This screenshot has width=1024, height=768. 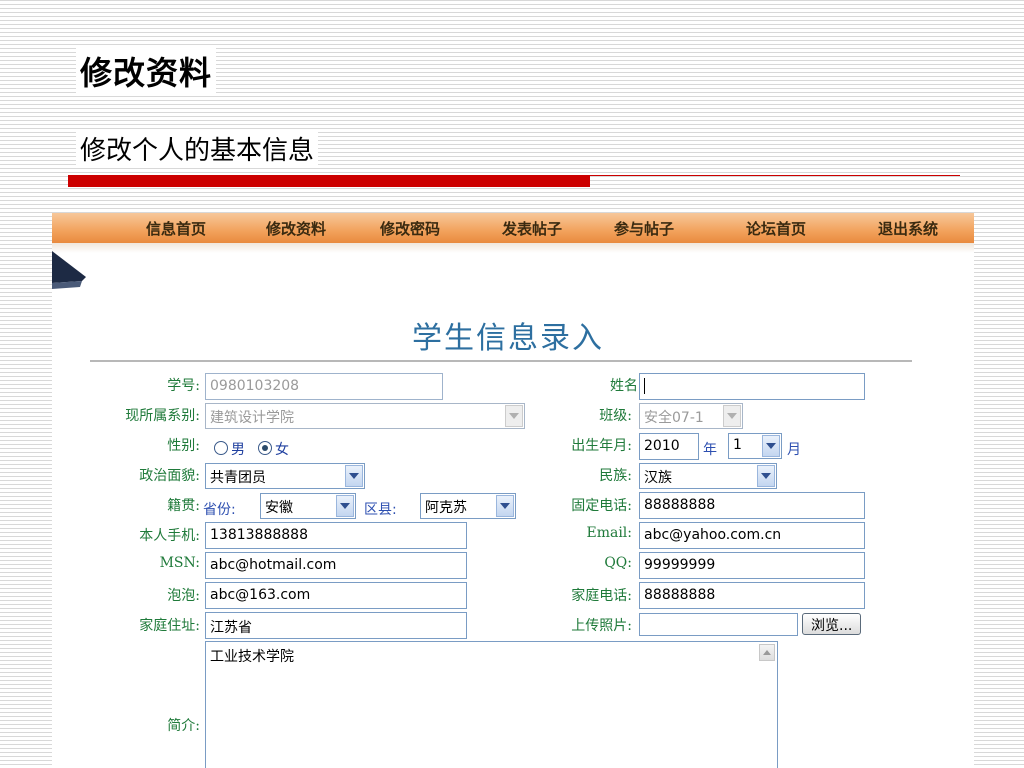 I want to click on scroll-up-icon, so click(x=767, y=652).